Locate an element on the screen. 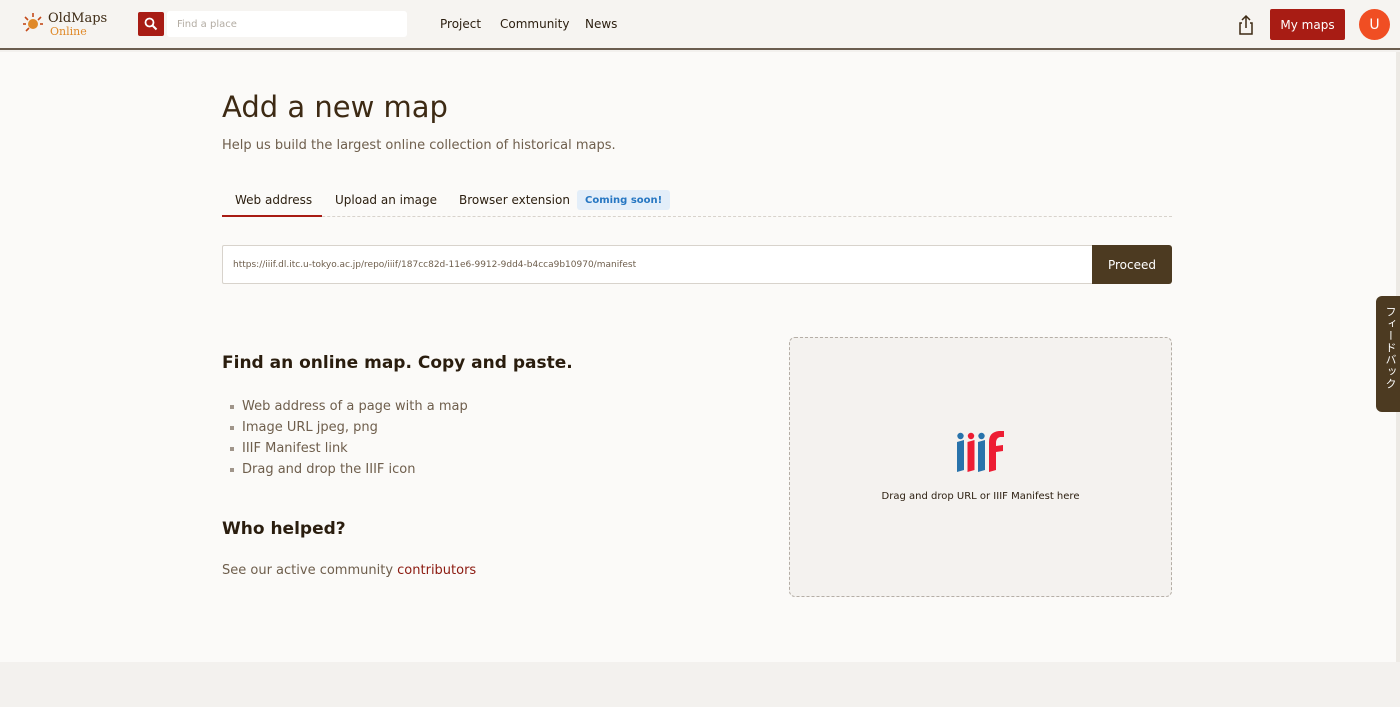 Image resolution: width=1400 pixels, height=707 pixels. drop-zone: Drag and drop URL or IIIF Manifest here is located at coordinates (980, 467).